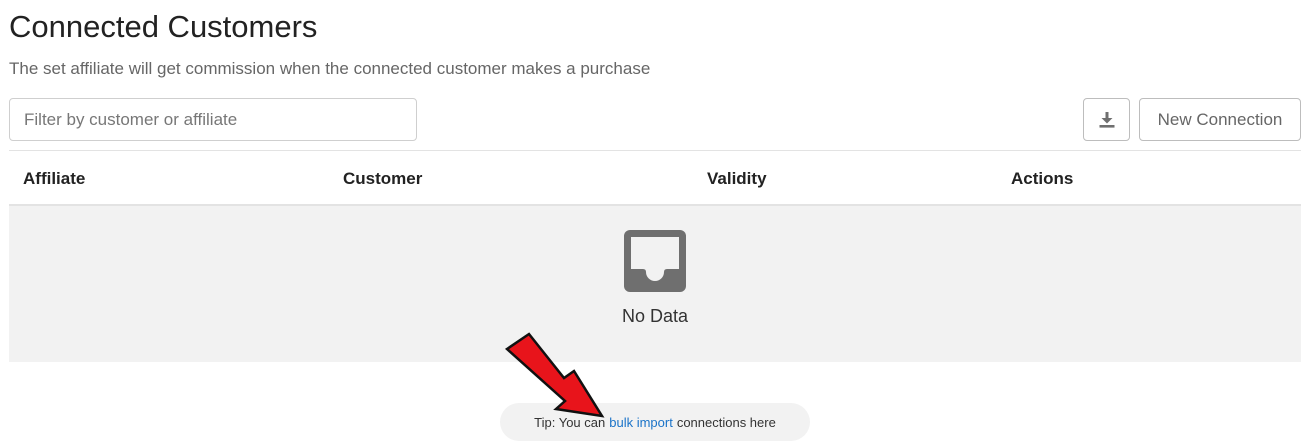 This screenshot has width=1308, height=443. Describe the element at coordinates (54, 178) in the screenshot. I see `column-header-affiliate: Affiliate` at that location.